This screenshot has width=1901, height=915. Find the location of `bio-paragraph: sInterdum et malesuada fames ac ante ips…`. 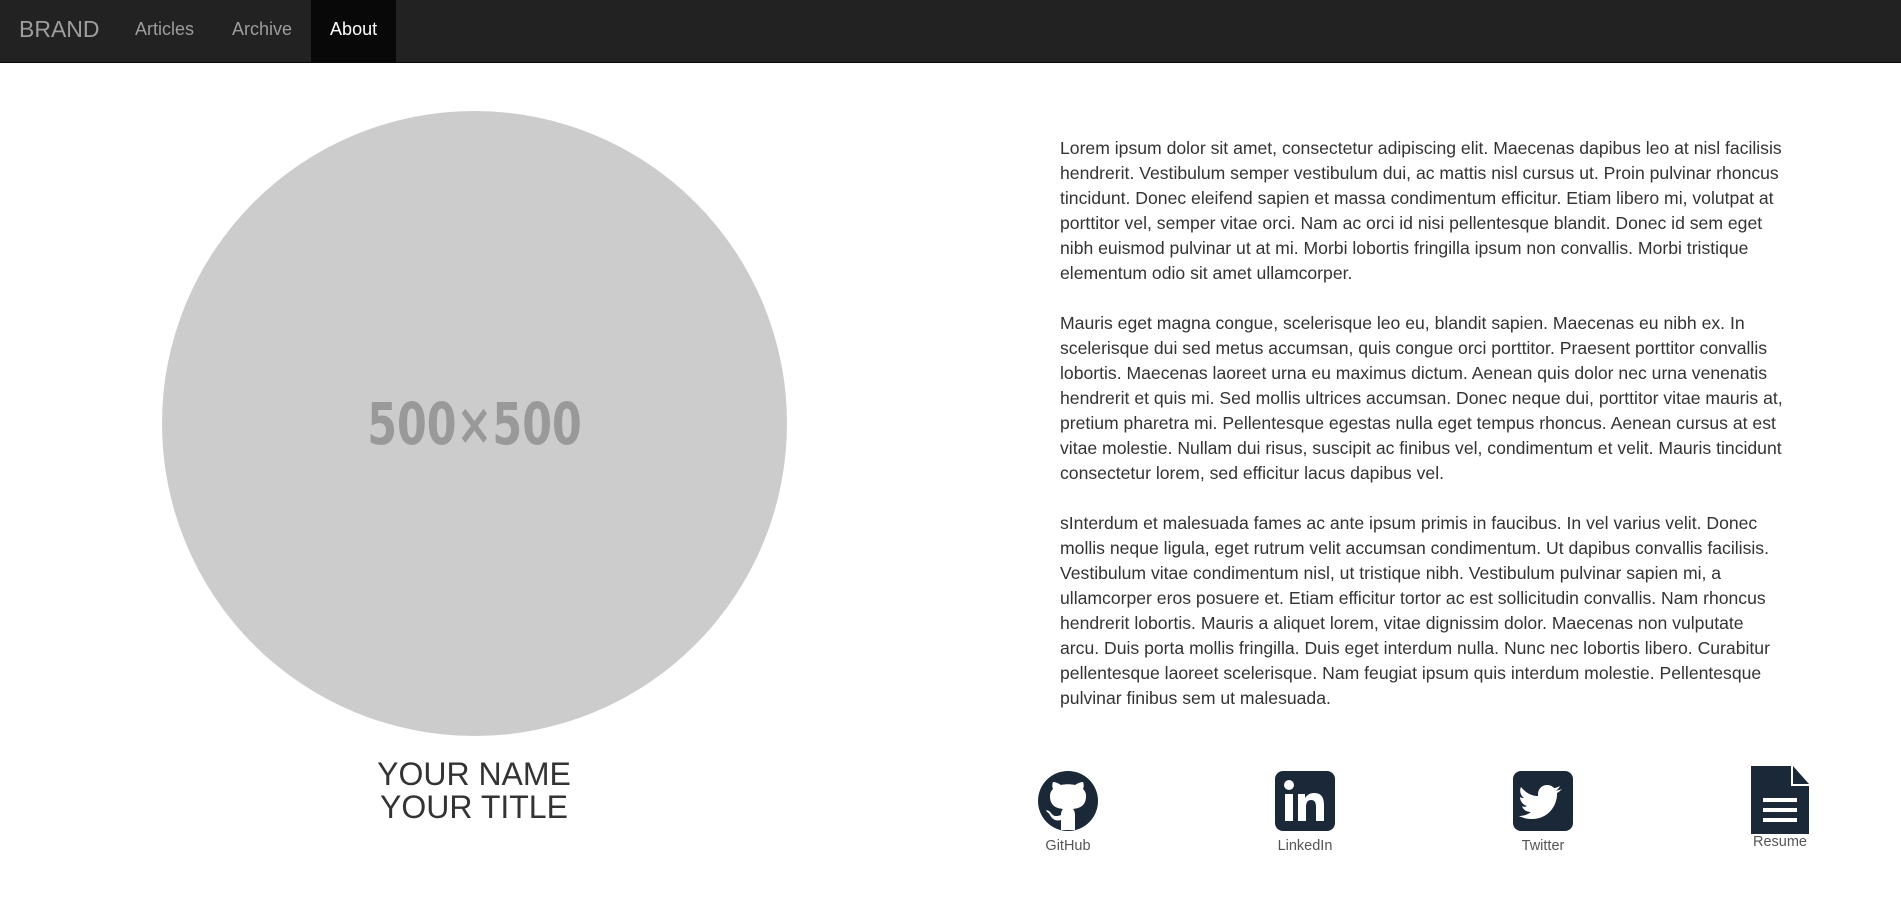

bio-paragraph: sInterdum et malesuada fames ac ante ips… is located at coordinates (1415, 610).